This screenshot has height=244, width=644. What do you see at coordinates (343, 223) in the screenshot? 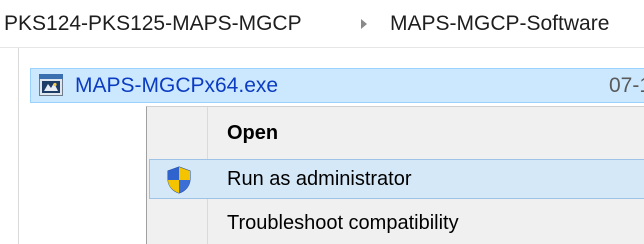
I see `context-menu-item-label: Troubleshoot compatibility` at bounding box center [343, 223].